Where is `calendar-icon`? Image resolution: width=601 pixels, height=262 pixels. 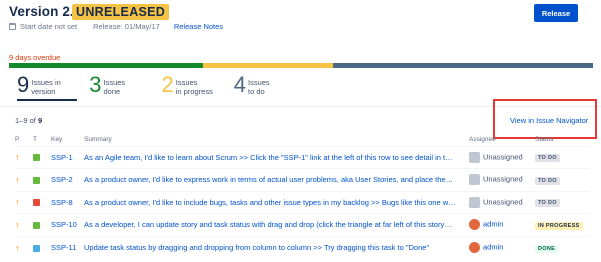 calendar-icon is located at coordinates (12, 26).